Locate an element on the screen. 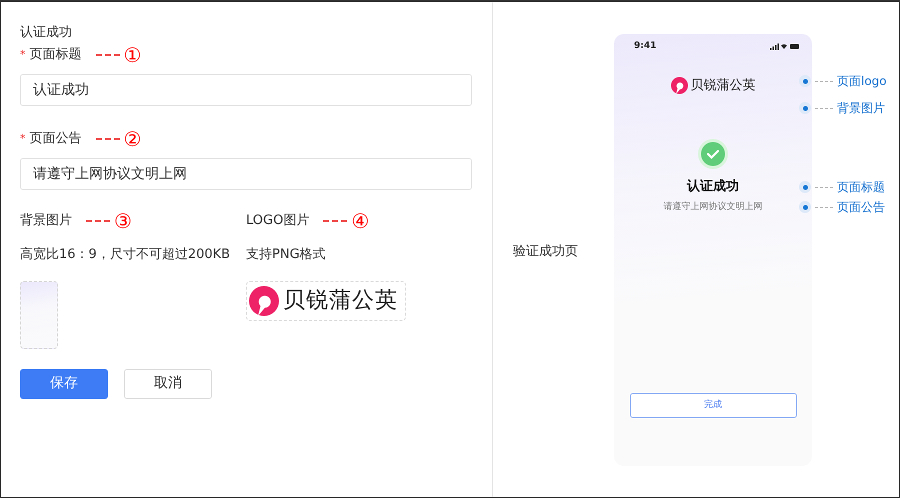 The width and height of the screenshot is (900, 498). status-icons is located at coordinates (785, 46).